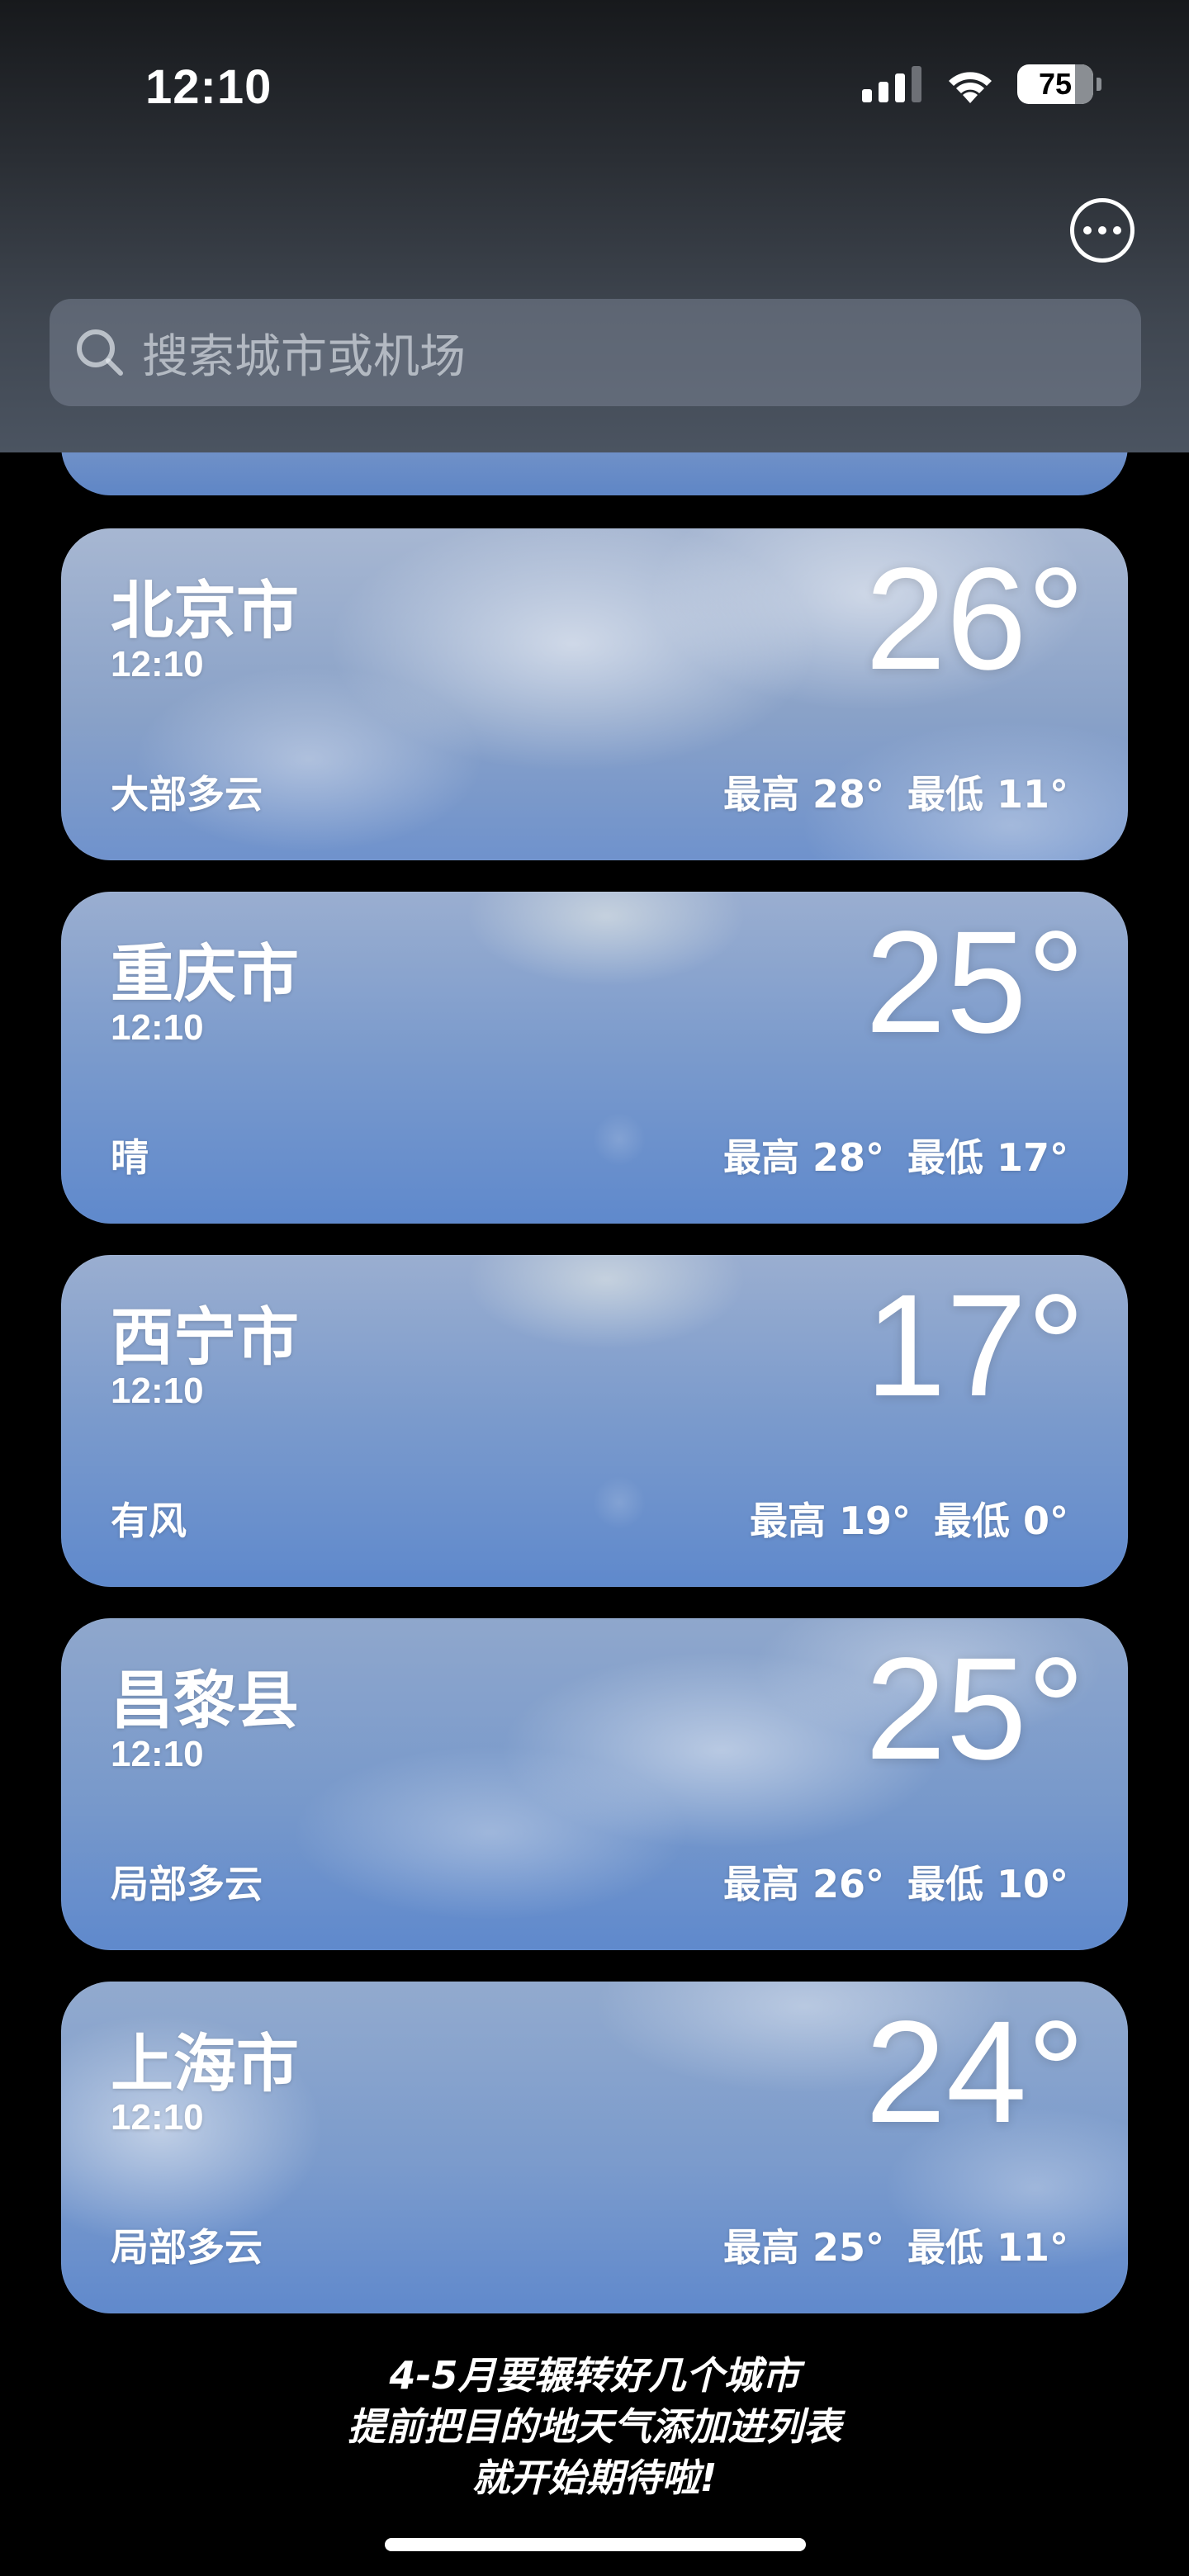  What do you see at coordinates (595, 2544) in the screenshot?
I see `home-indicator` at bounding box center [595, 2544].